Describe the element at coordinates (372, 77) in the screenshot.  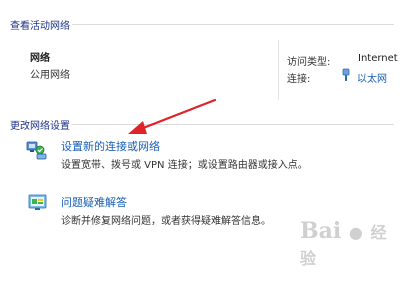
I see `ethernet-connection-link: 以太网` at that location.